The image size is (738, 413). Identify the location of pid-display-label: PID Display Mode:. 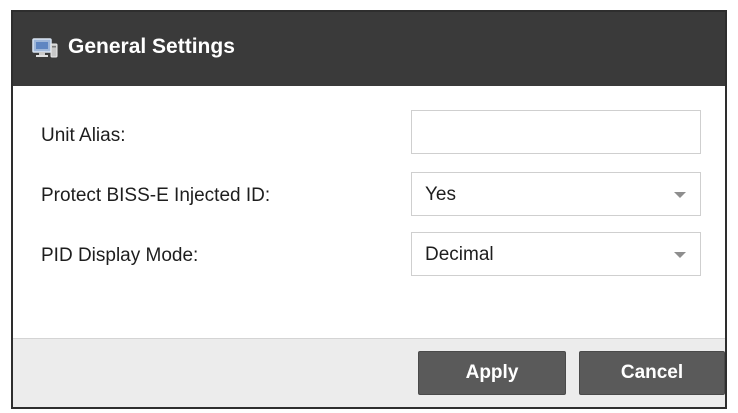
(120, 255).